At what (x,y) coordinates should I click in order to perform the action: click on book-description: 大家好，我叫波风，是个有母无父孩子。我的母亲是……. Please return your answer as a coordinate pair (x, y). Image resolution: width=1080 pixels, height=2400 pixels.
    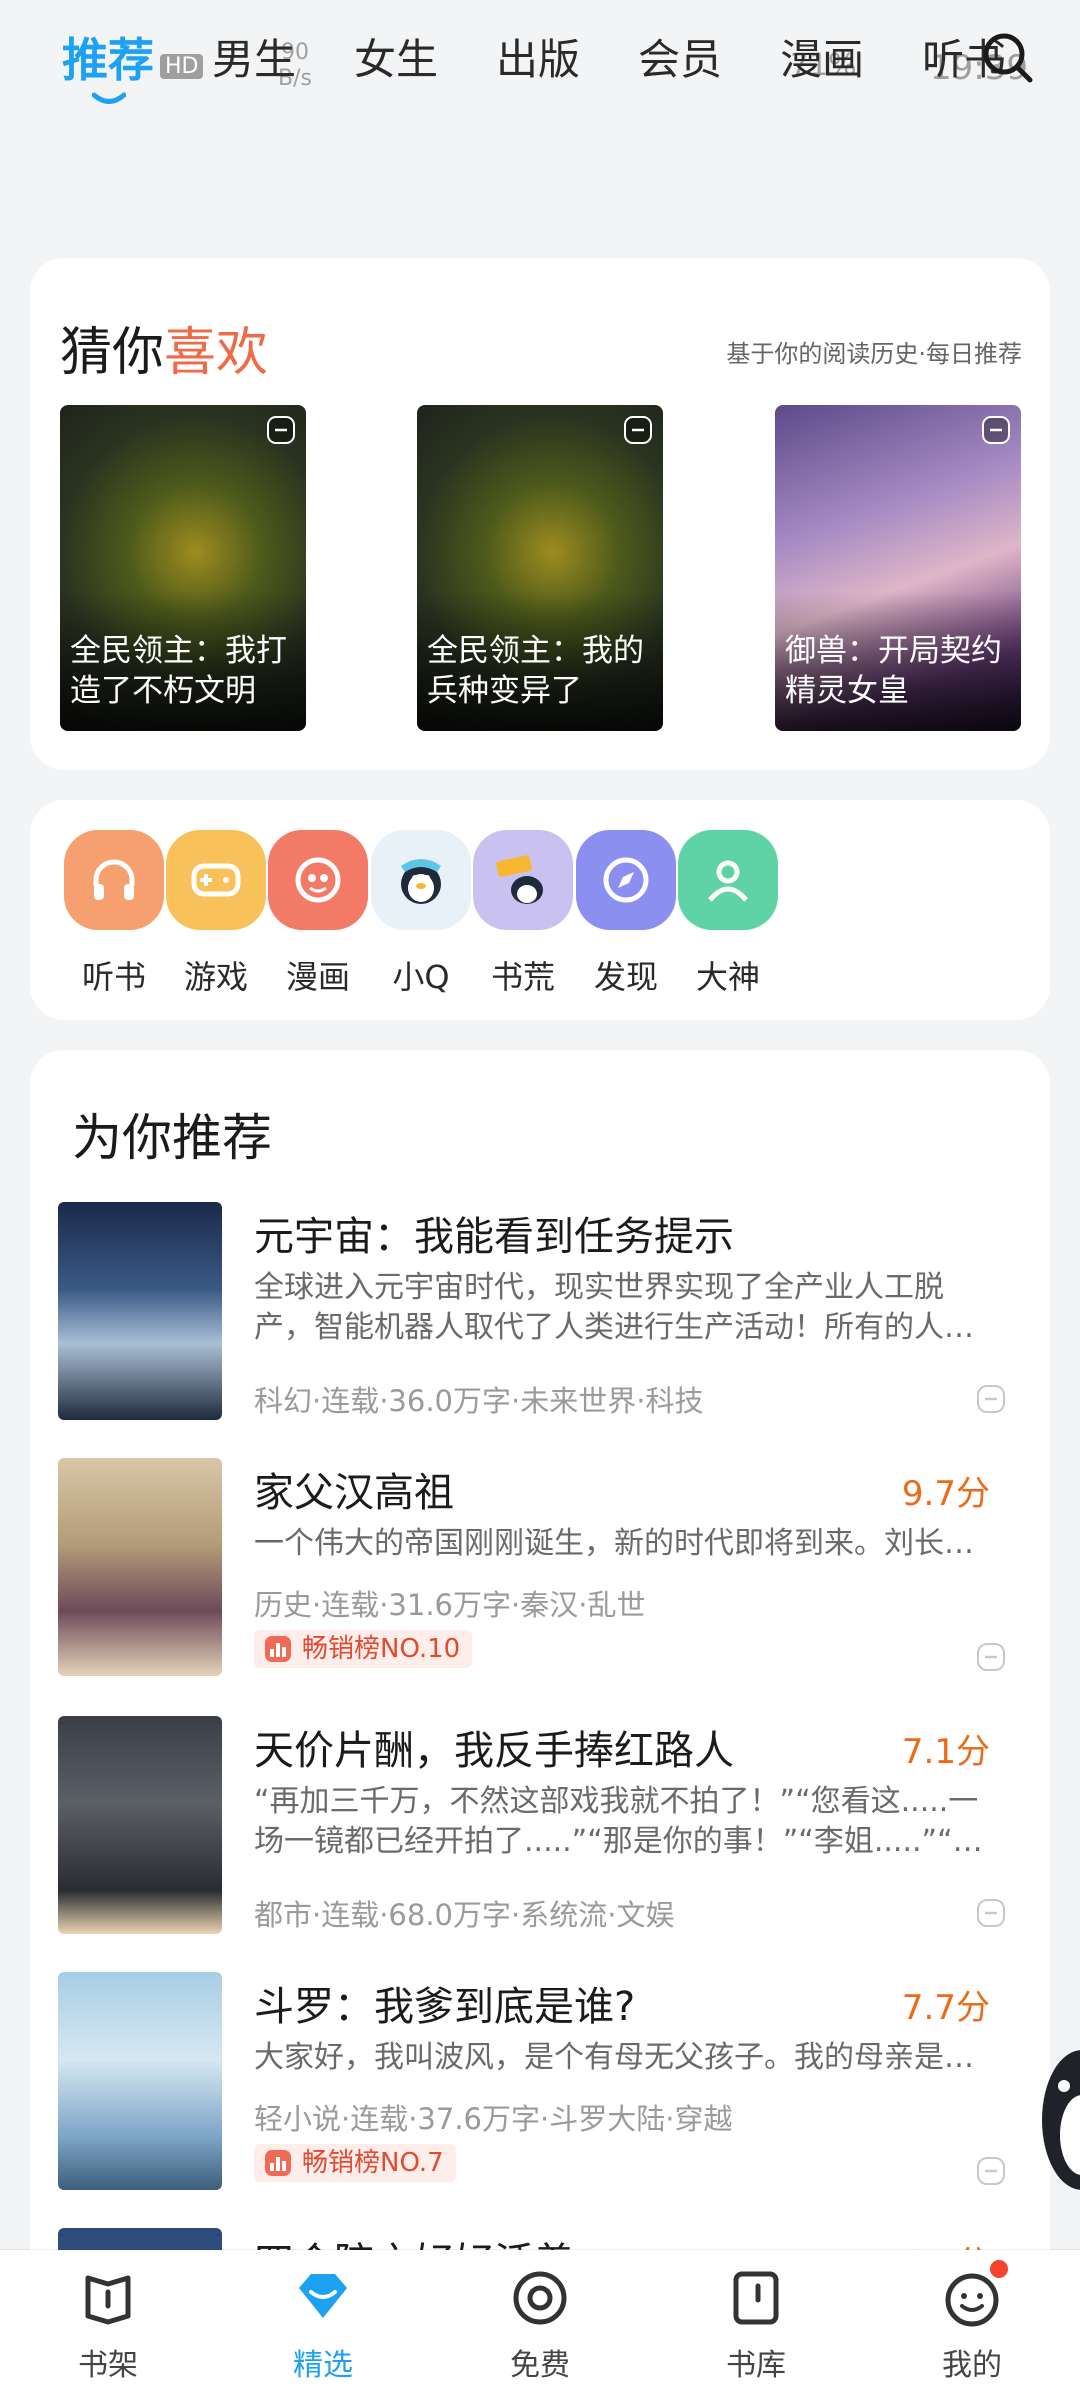
    Looking at the image, I should click on (624, 2057).